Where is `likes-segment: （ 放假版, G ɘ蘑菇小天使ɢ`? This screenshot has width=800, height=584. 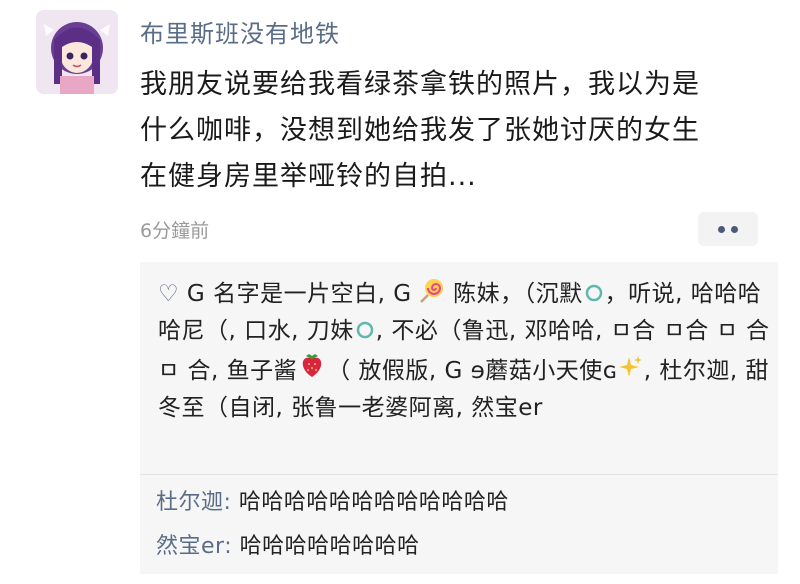 likes-segment: （ 放假版, G ɘ蘑菇小天使ɢ is located at coordinates (472, 371).